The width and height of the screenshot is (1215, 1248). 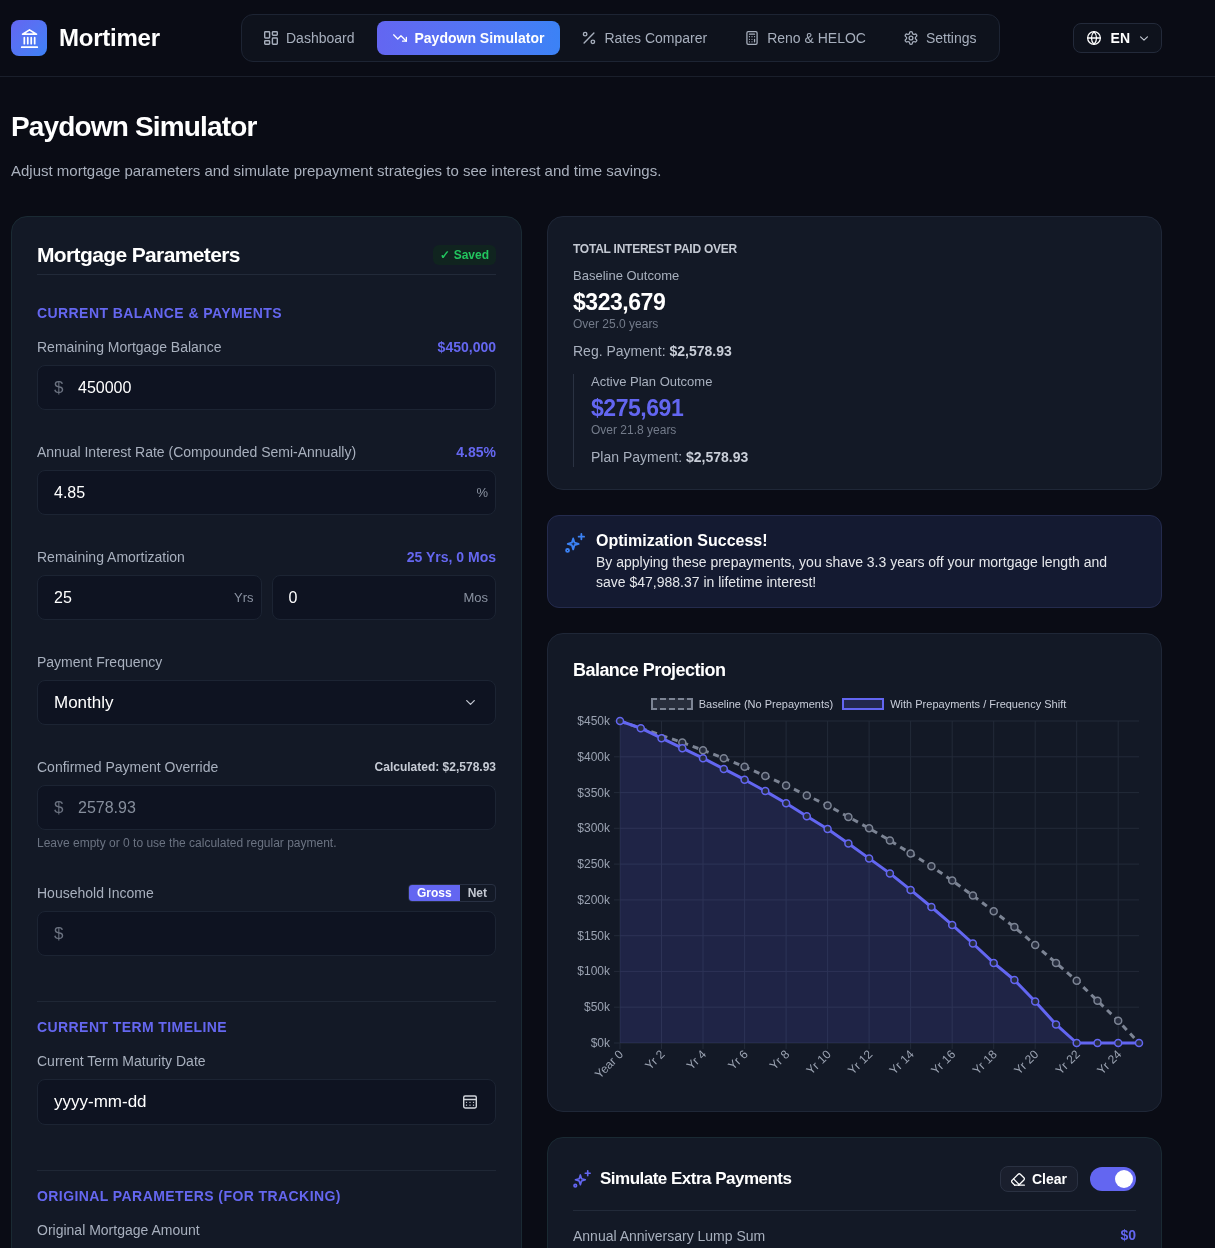 I want to click on y-axis-label: $400k, so click(x=593, y=756).